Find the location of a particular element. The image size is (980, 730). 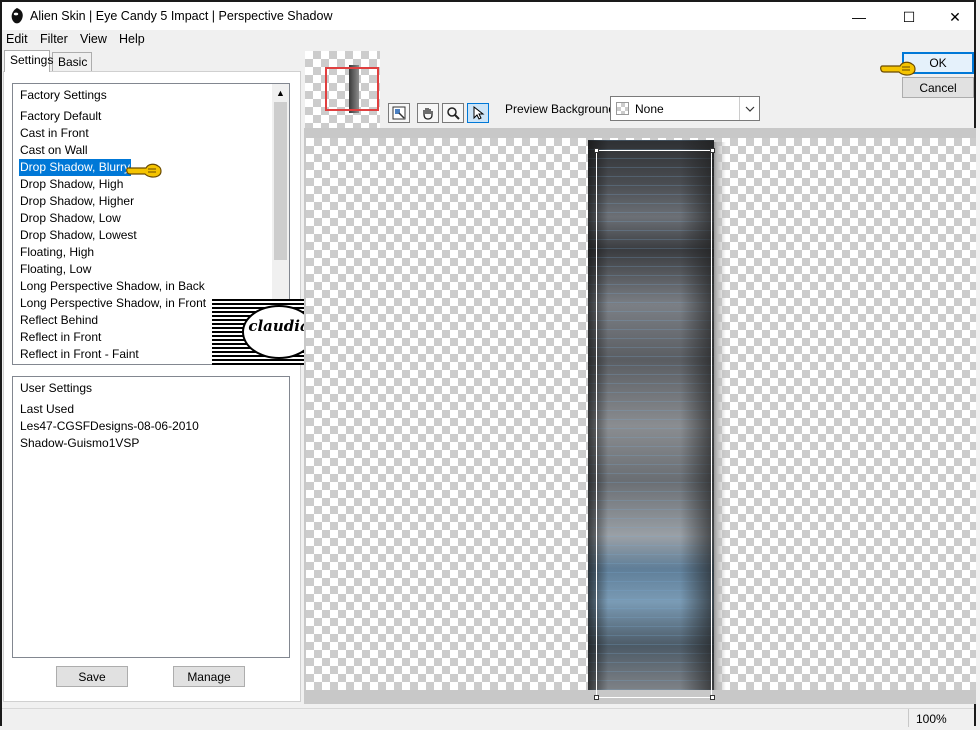

chevron-down-icon is located at coordinates (749, 108).